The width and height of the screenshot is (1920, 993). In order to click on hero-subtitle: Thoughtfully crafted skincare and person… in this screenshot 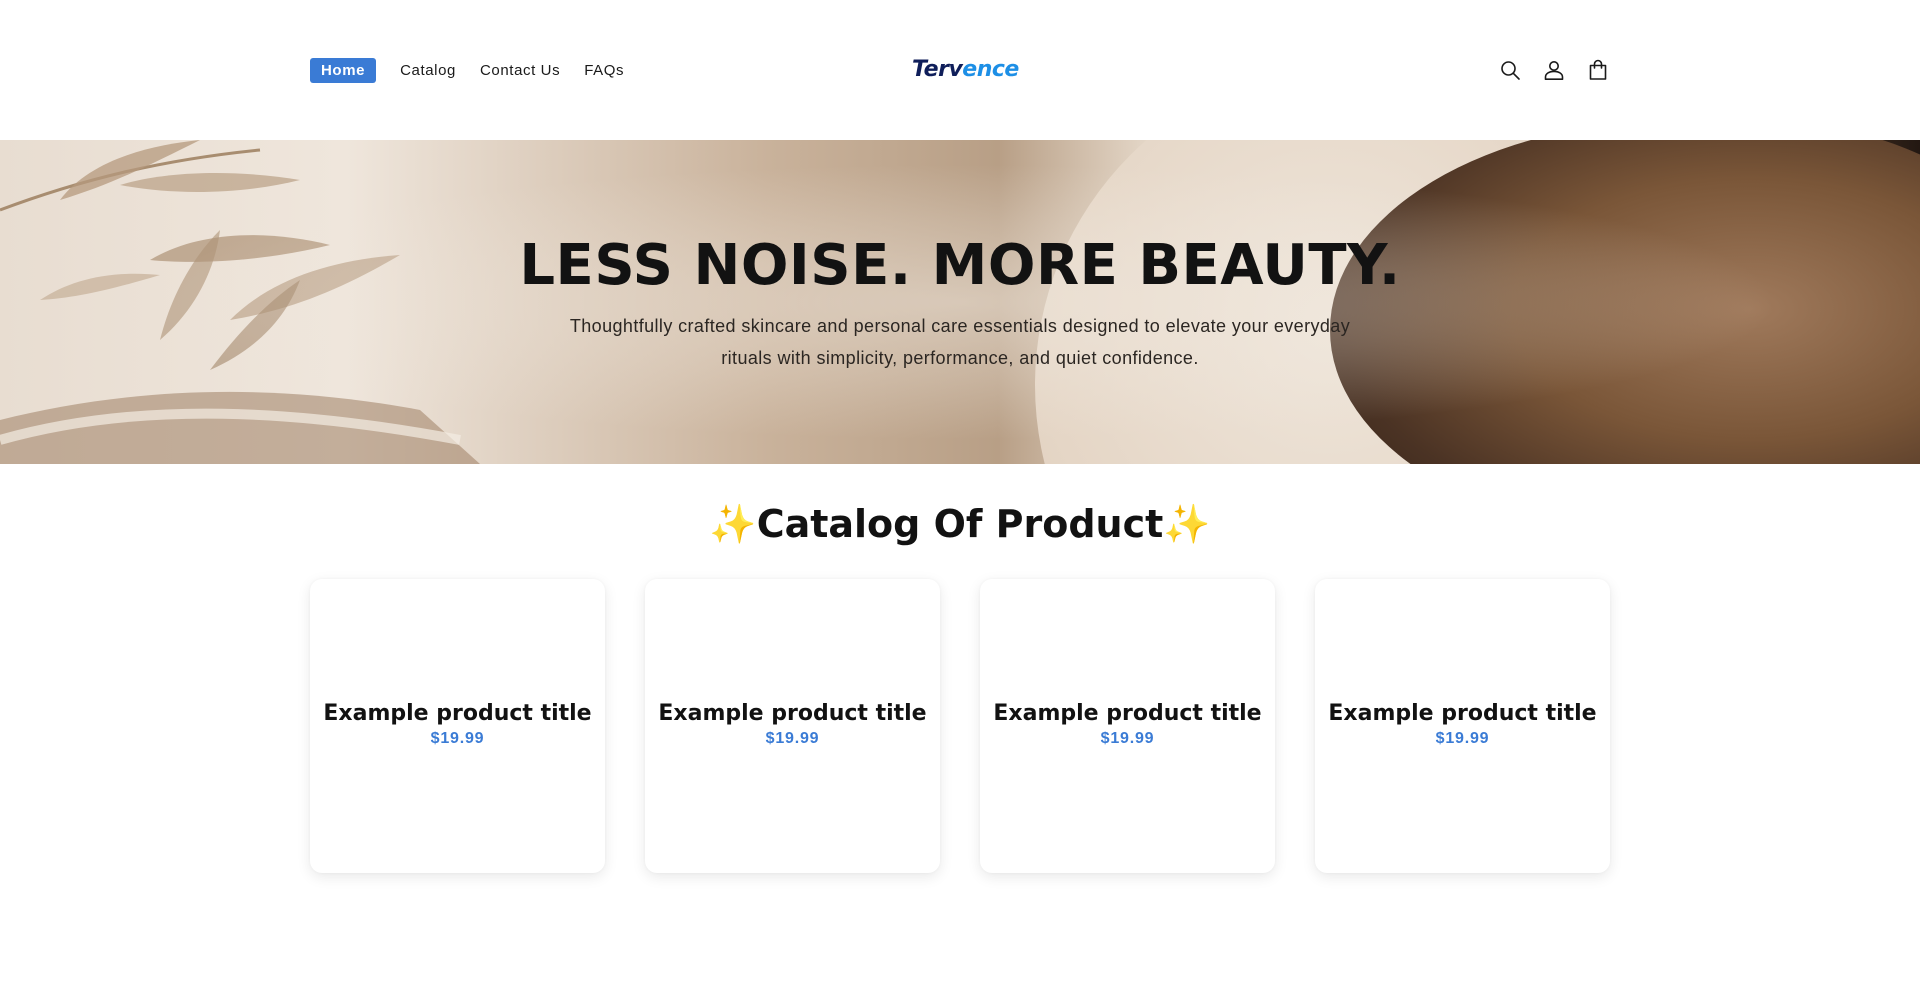, I will do `click(960, 342)`.